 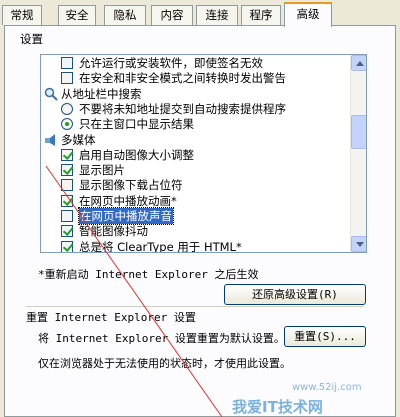 I want to click on tab-privacy: 隐私, so click(x=125, y=15).